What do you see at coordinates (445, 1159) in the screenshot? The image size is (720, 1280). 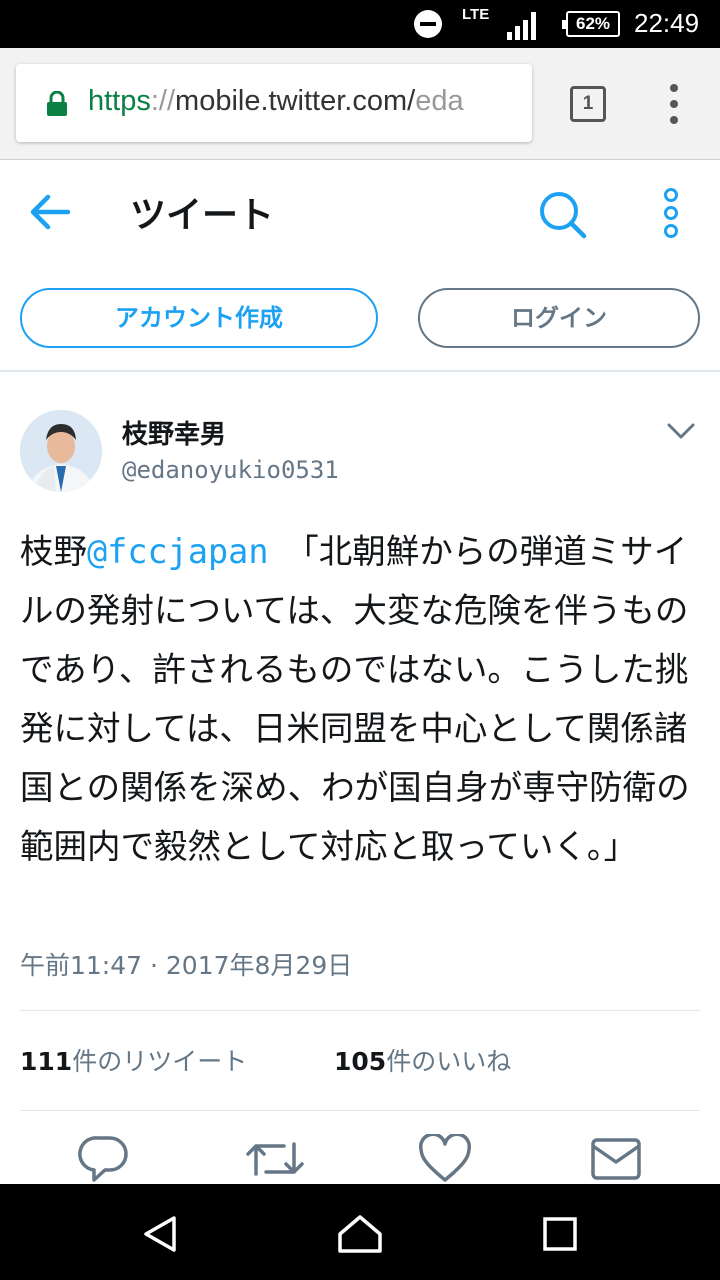 I see `like-icon` at bounding box center [445, 1159].